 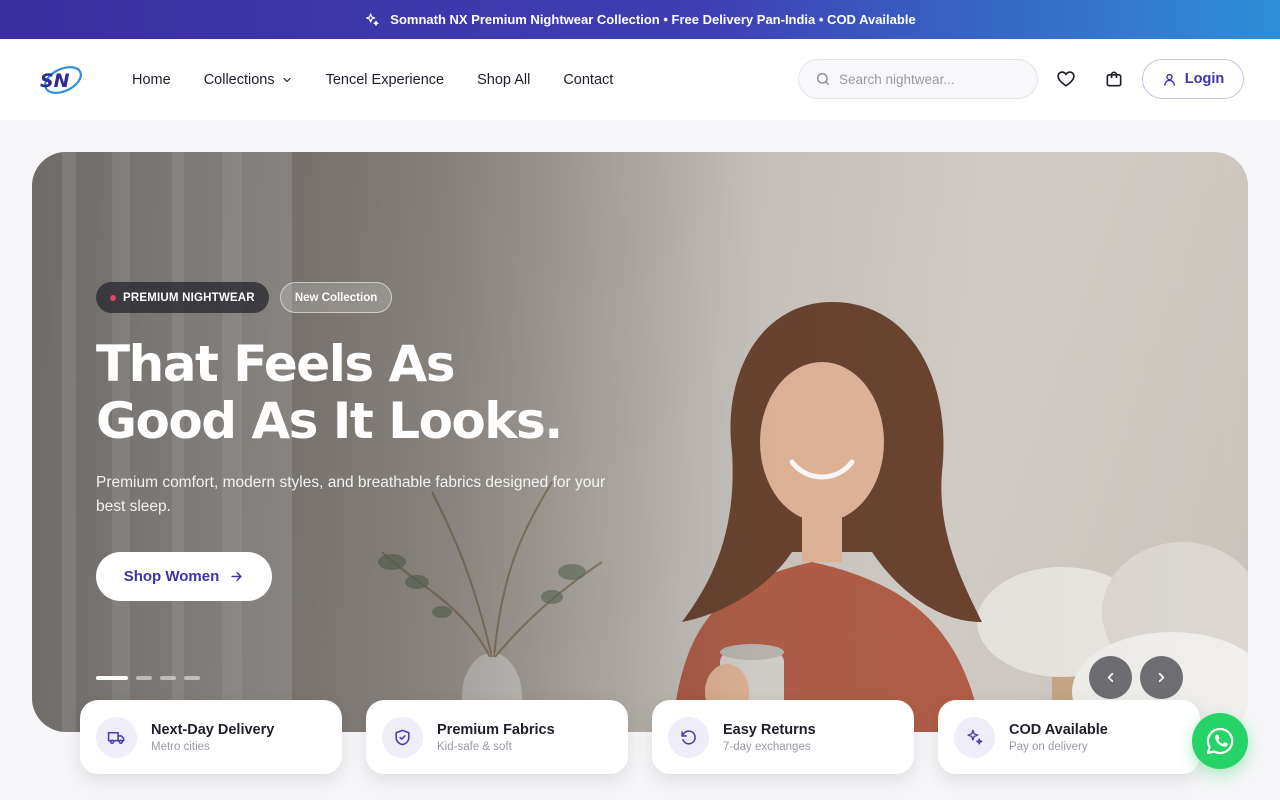 I want to click on wishlist-button, so click(x=1066, y=79).